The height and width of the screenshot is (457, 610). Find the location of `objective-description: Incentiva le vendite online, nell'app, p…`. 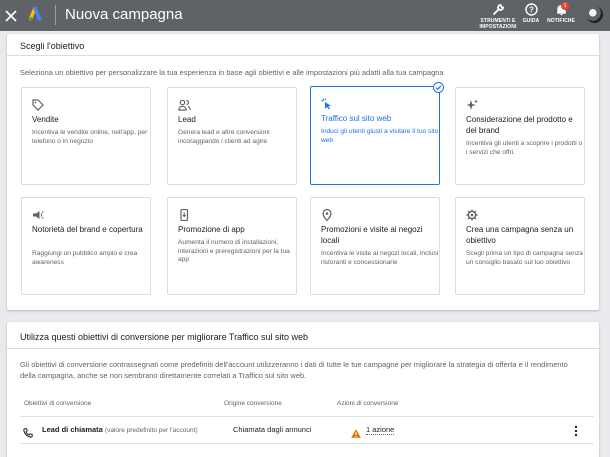

objective-description: Incentiva le vendite online, nell'app, p… is located at coordinates (90, 137).